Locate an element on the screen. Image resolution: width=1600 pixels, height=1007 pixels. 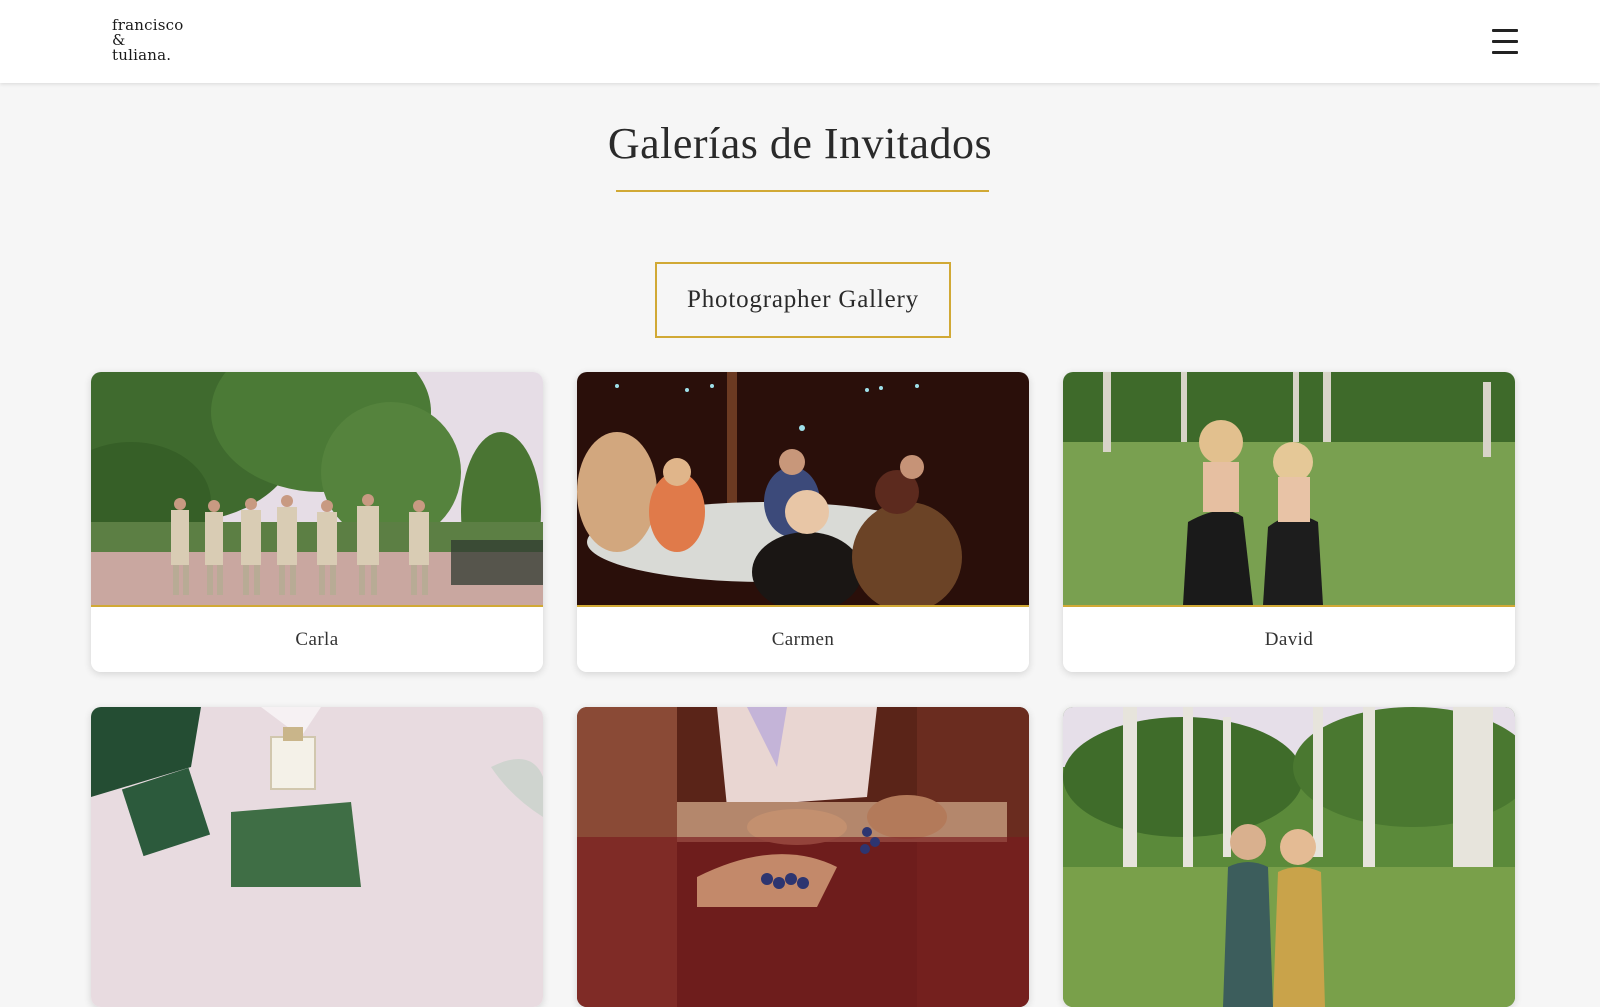
site-logo: francisco & tuliana. is located at coordinates (157, 40).